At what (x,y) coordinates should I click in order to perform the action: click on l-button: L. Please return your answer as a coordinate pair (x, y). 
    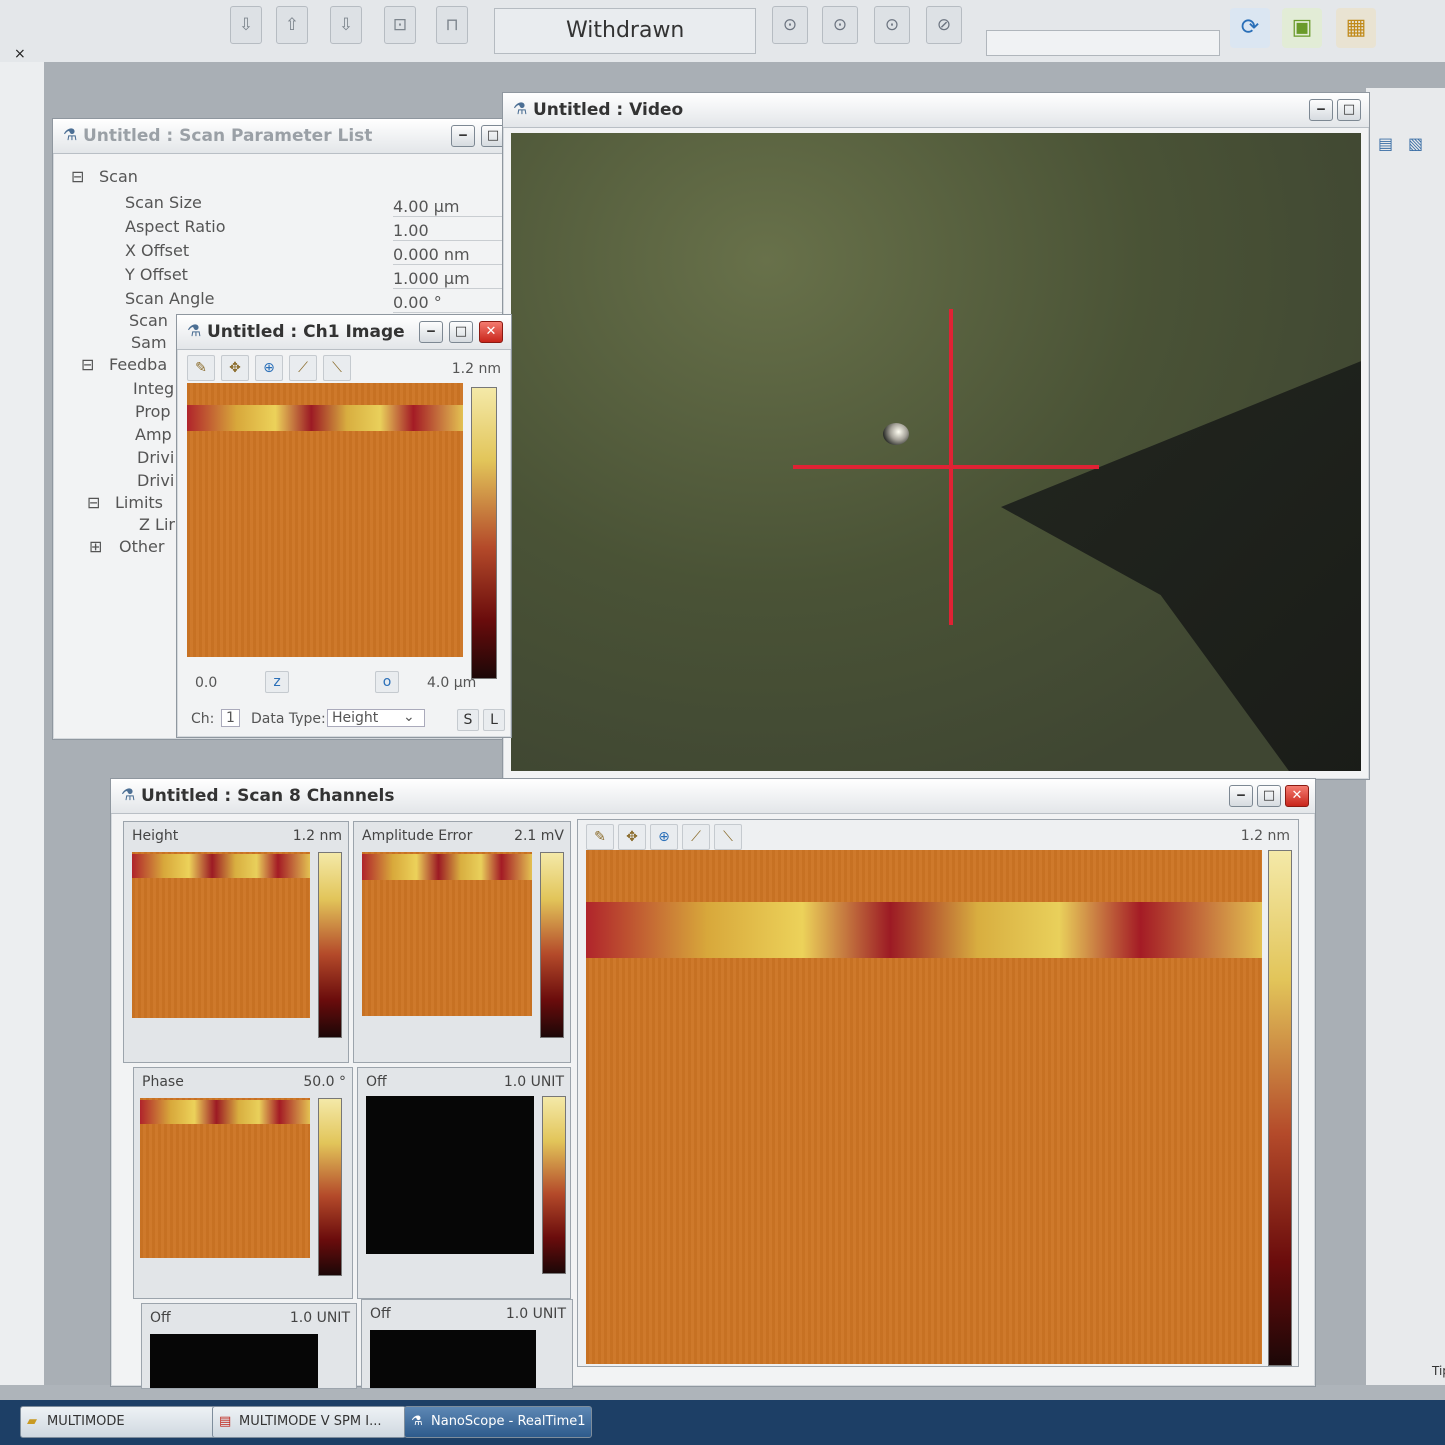
    Looking at the image, I should click on (494, 720).